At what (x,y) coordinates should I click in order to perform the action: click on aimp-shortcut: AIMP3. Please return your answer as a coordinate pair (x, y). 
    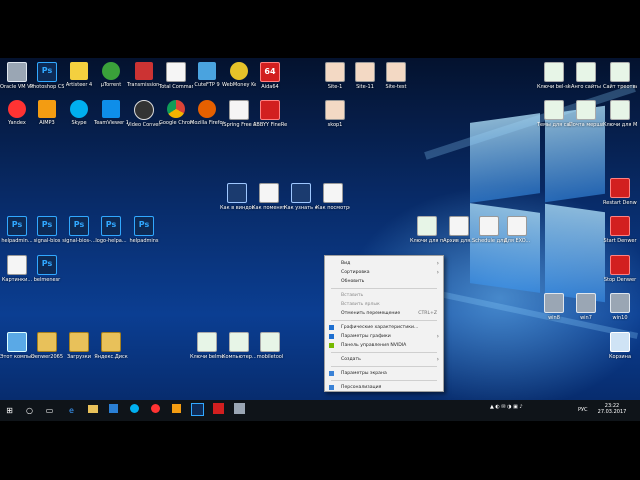
    Looking at the image, I should click on (47, 113).